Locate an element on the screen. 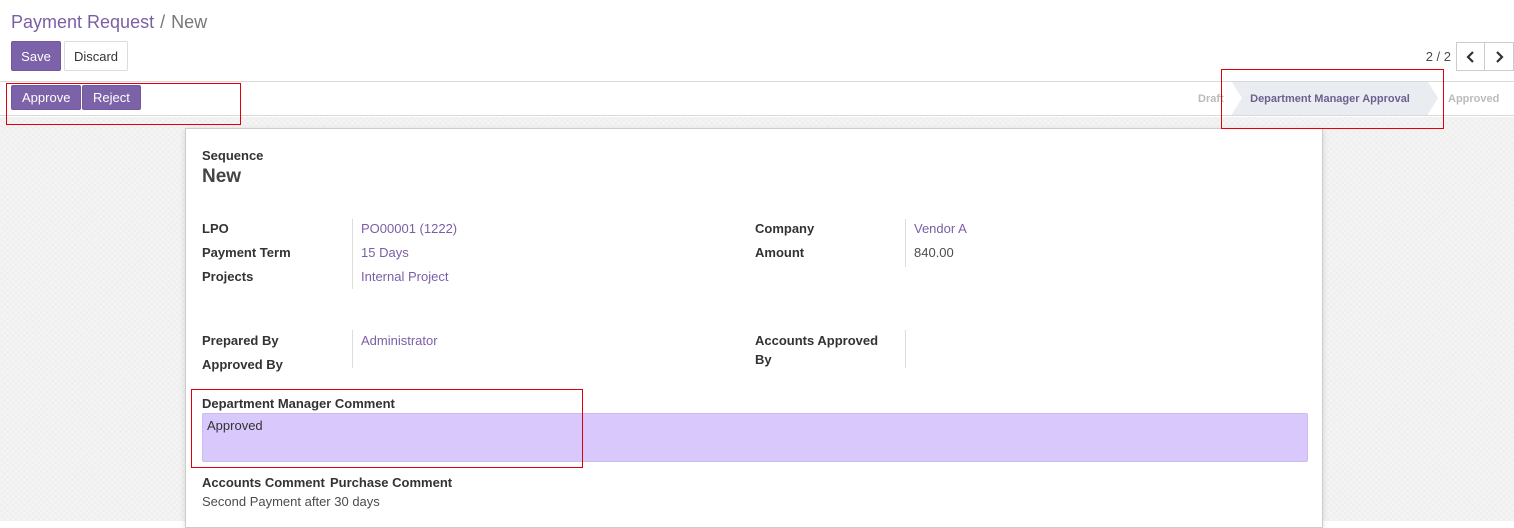 The image size is (1514, 528). approved-by-label: Approved By is located at coordinates (242, 364).